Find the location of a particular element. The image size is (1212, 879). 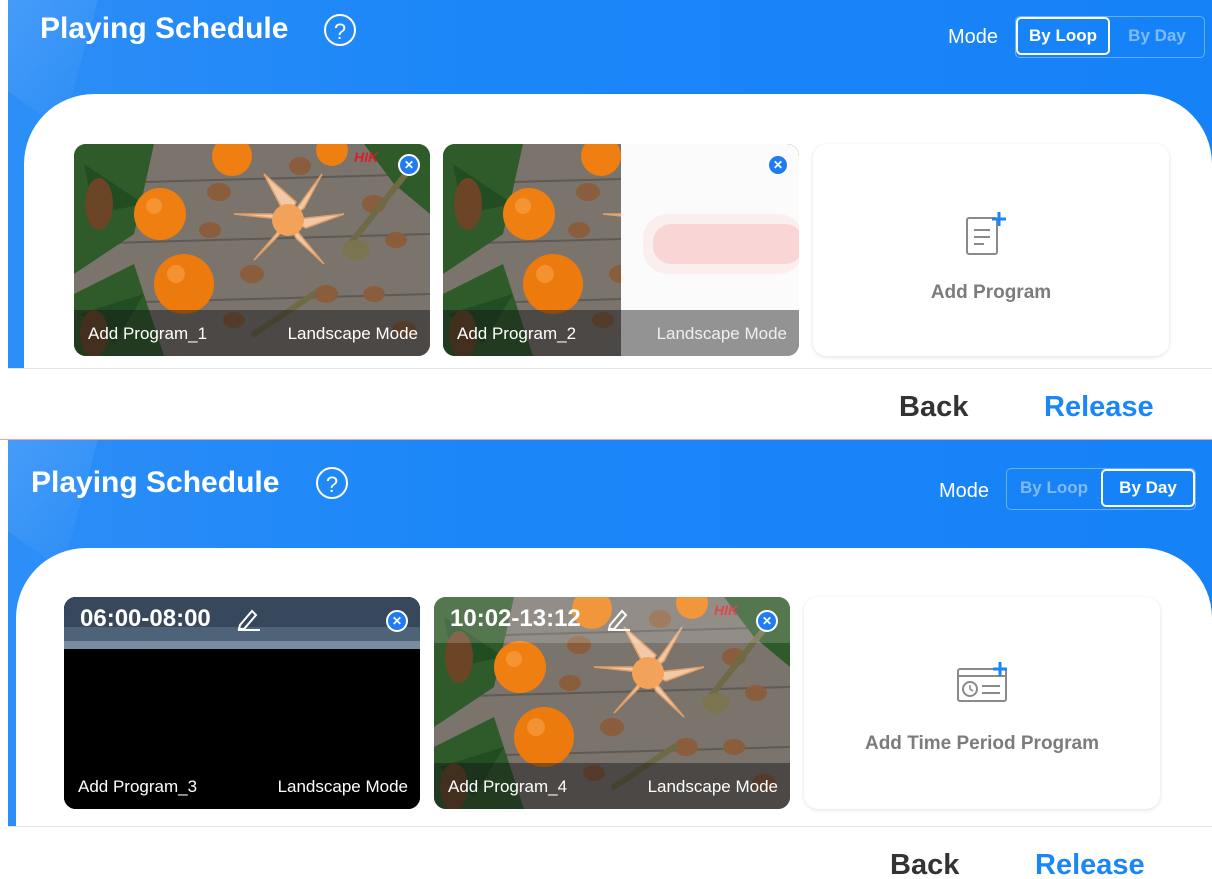

add-program-button: Add Program is located at coordinates (991, 250).